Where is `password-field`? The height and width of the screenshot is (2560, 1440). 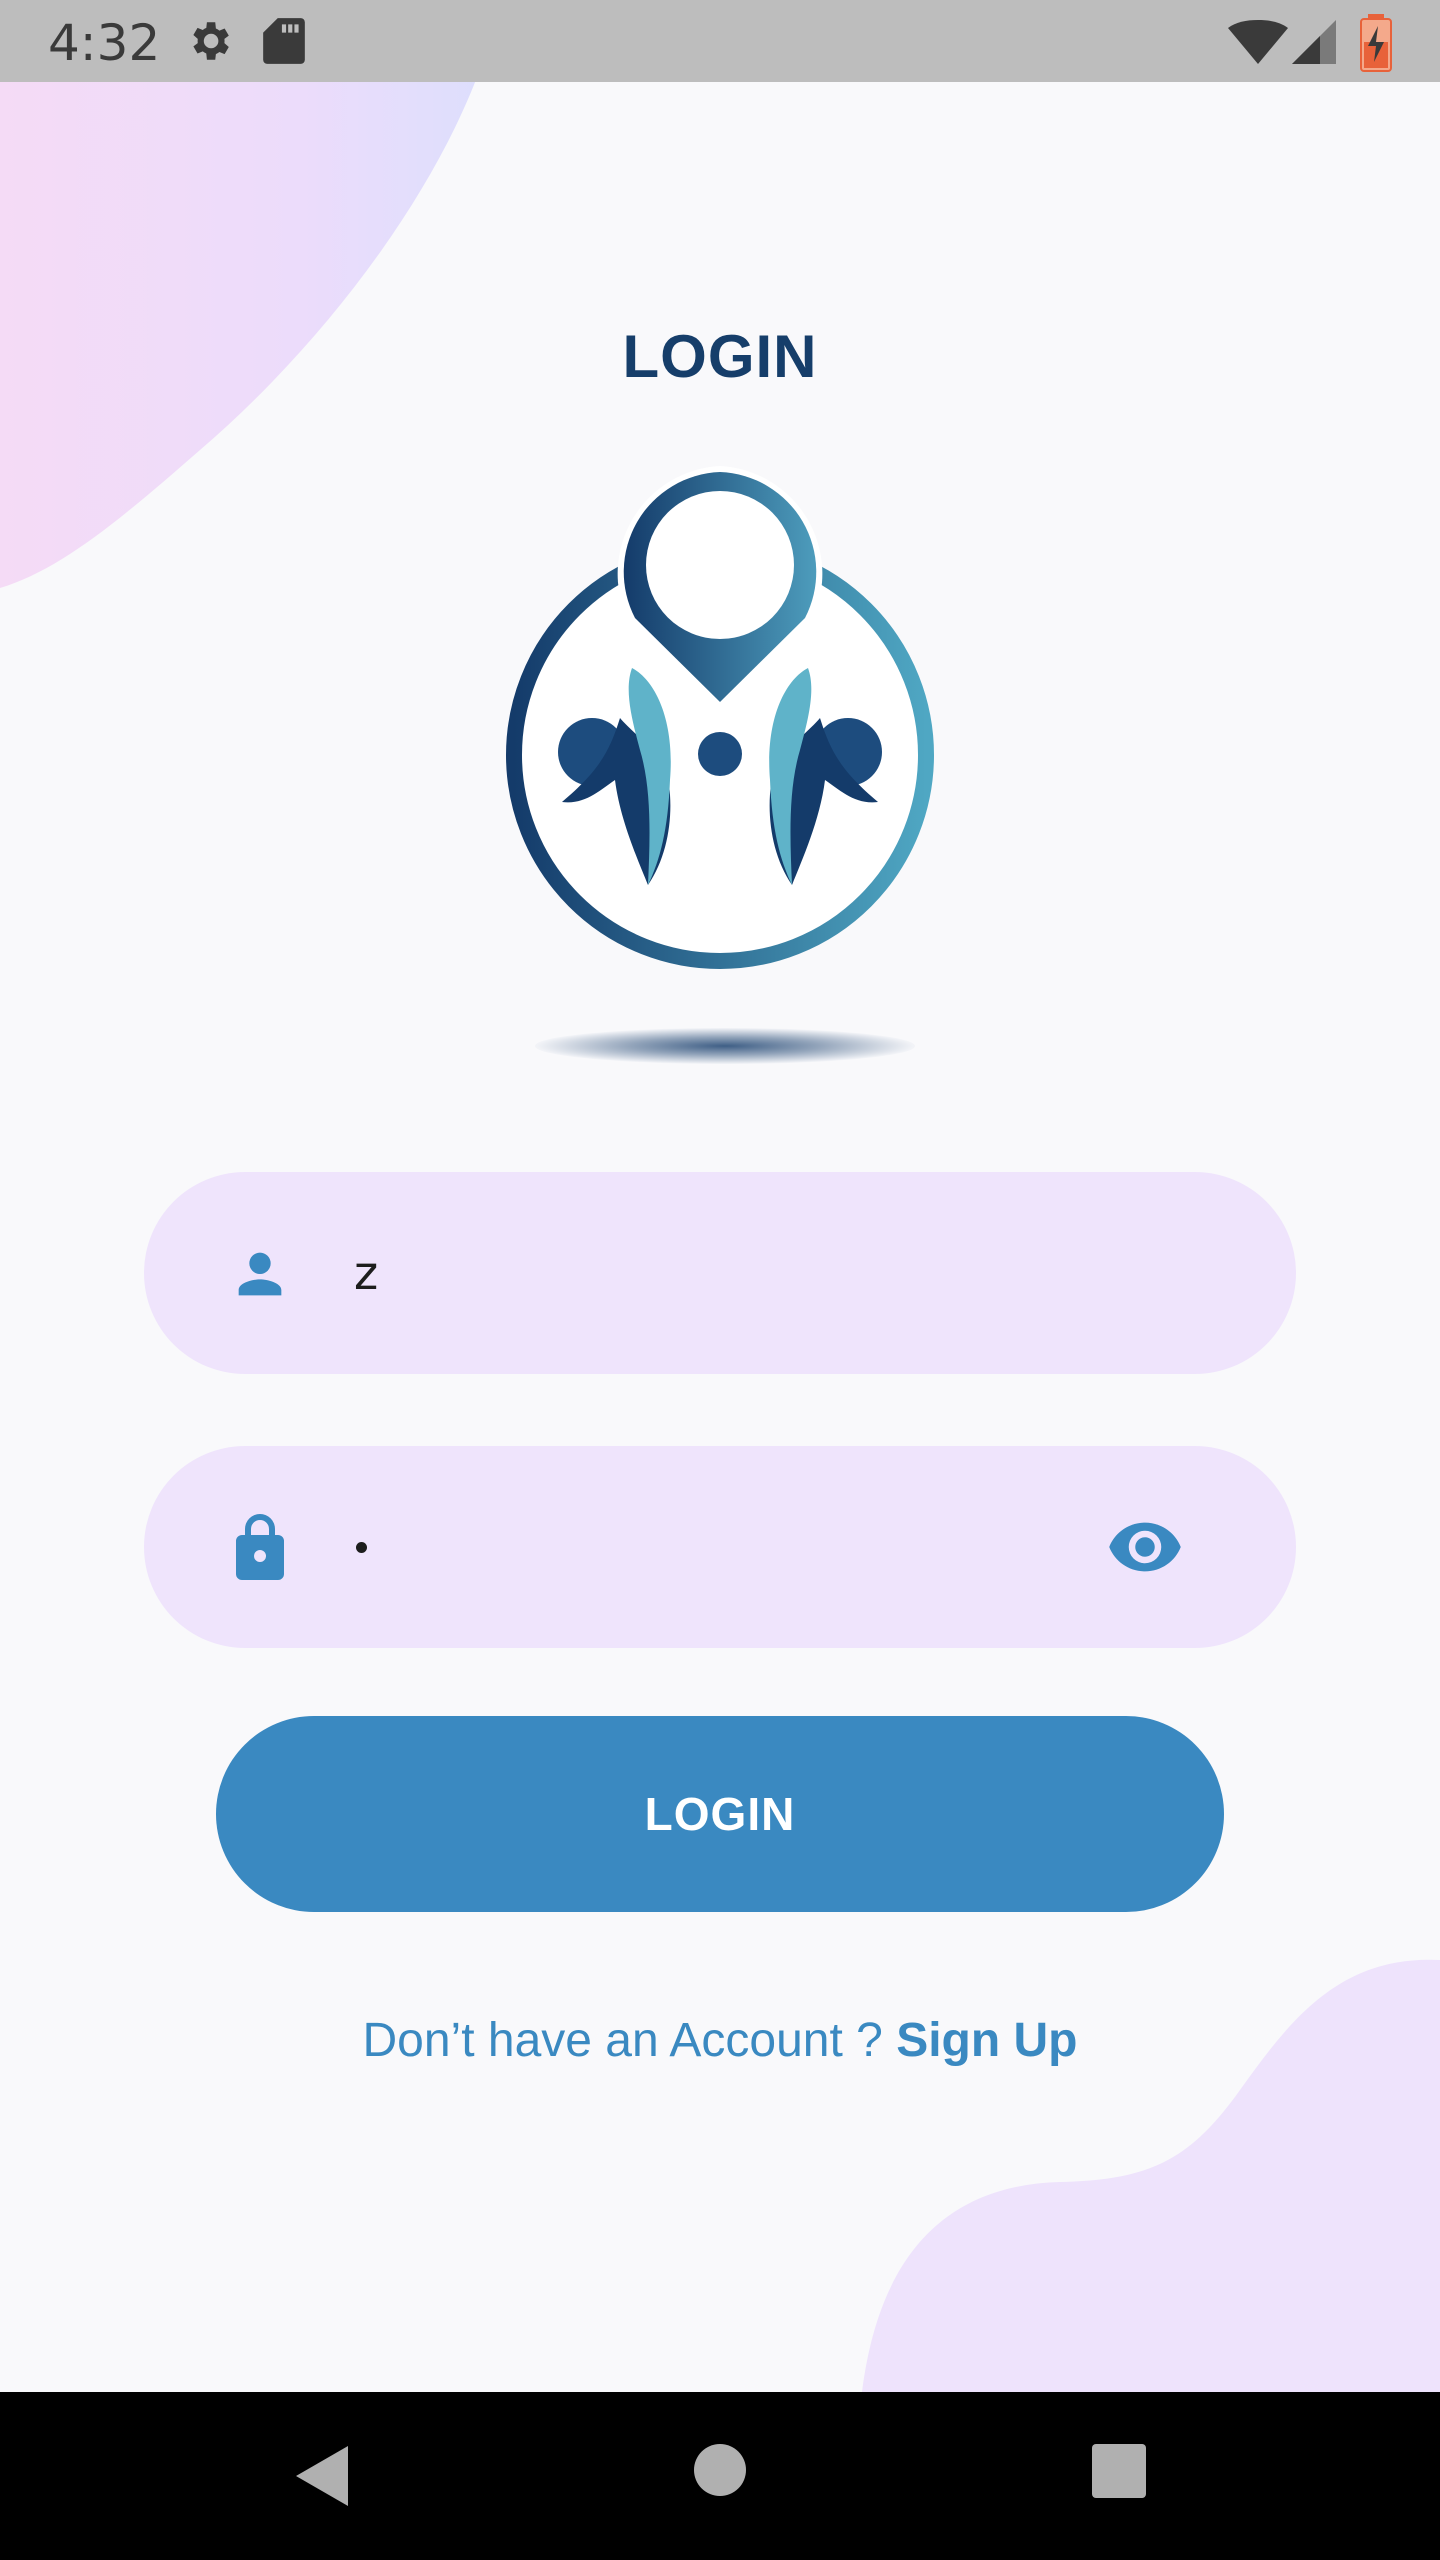 password-field is located at coordinates (720, 1547).